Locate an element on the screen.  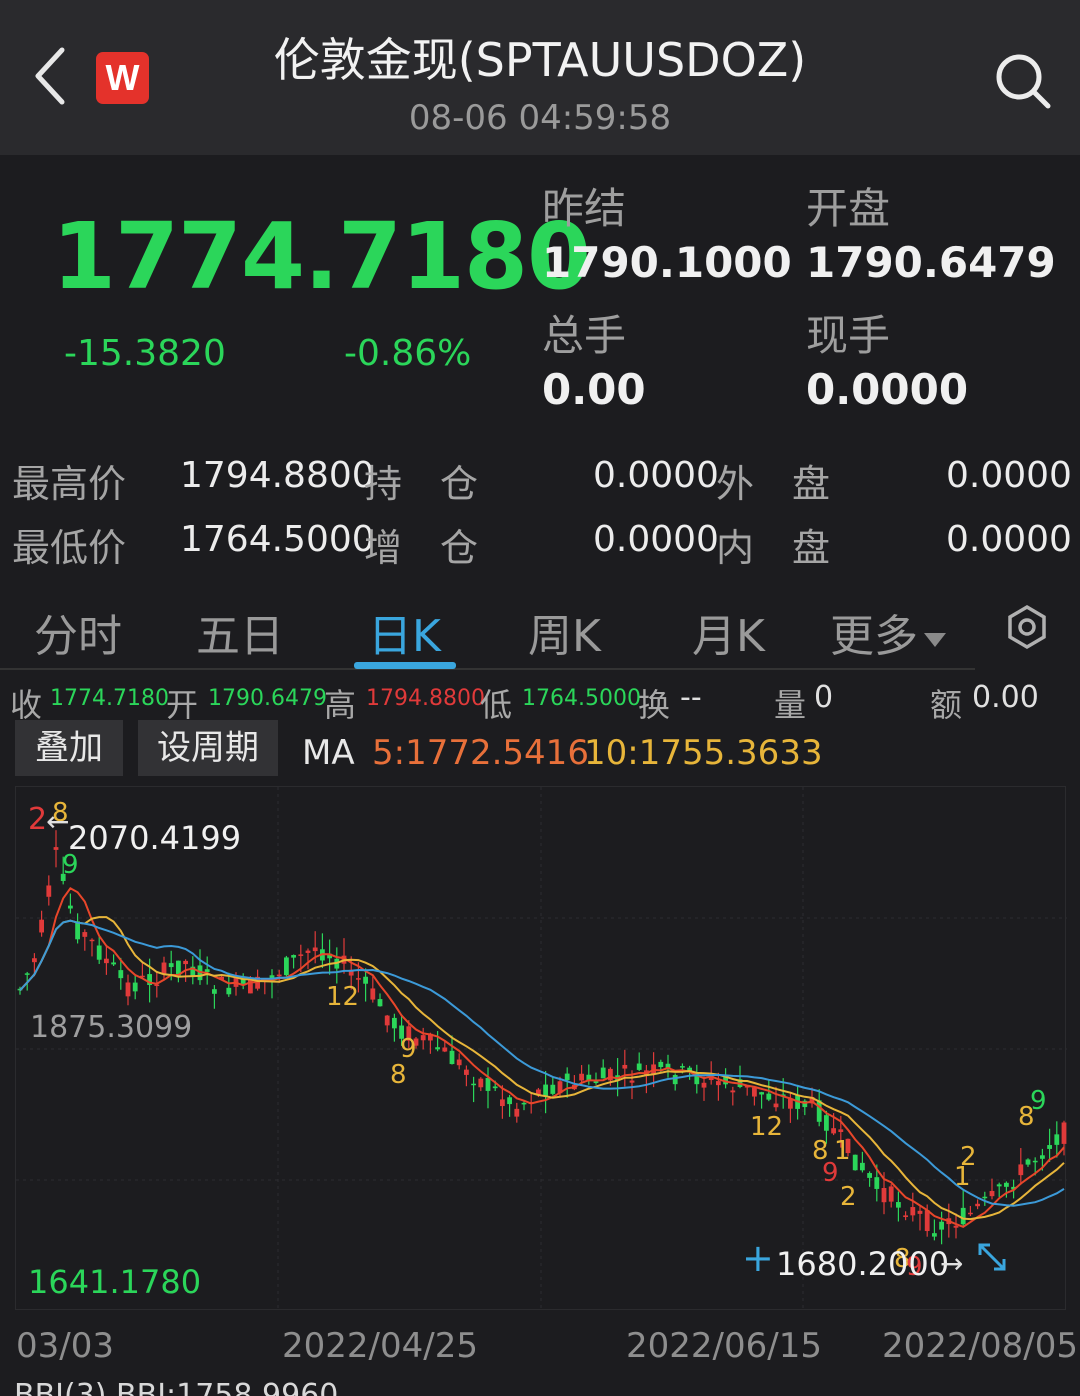
page-title: 伦敦金现(SPTAUUSDOZ) is located at coordinates (540, 60).